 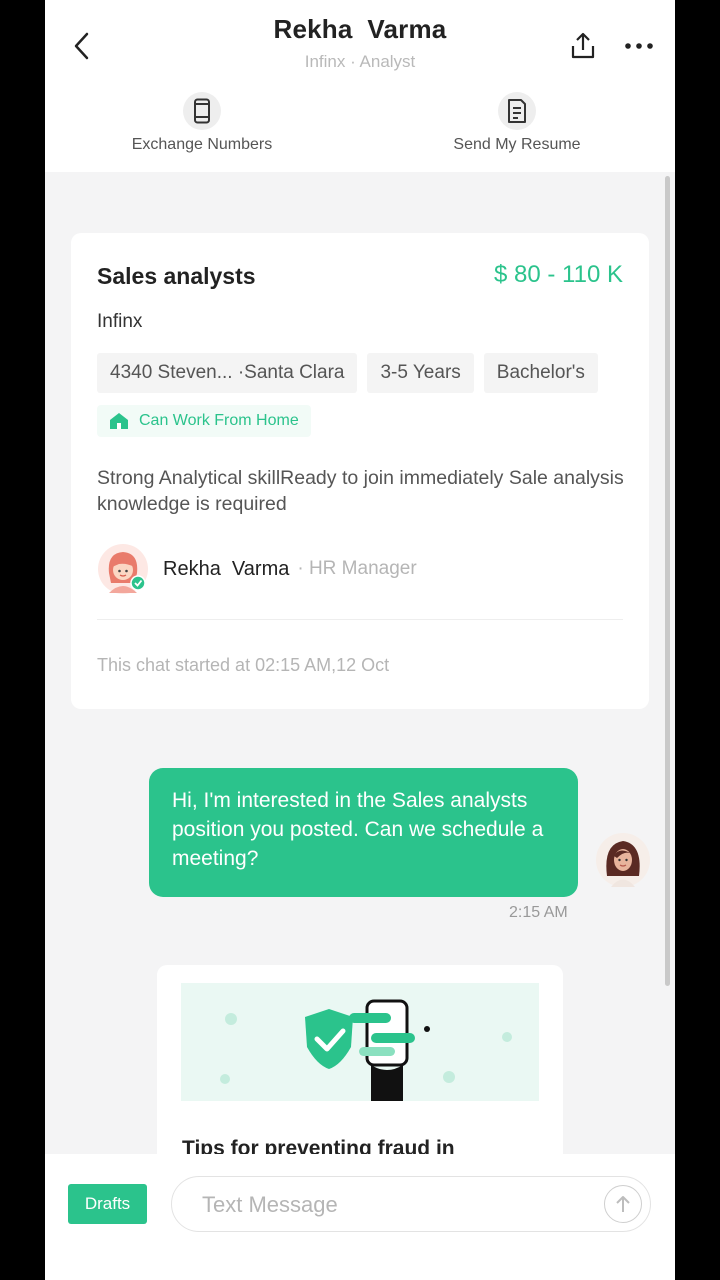 What do you see at coordinates (667, 581) in the screenshot?
I see `scrollbar` at bounding box center [667, 581].